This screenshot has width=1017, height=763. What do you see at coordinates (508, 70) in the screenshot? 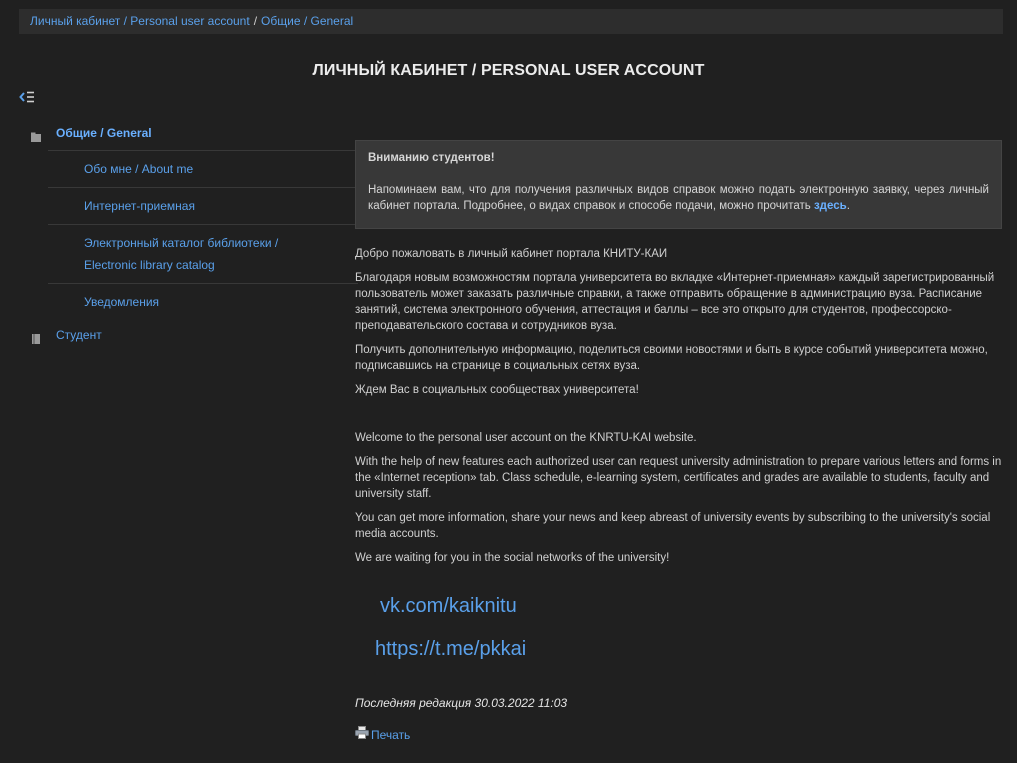
I see `page-title: ЛИЧНЫЙ КАБИНЕТ / PERSONAL USER ACCOUNT` at bounding box center [508, 70].